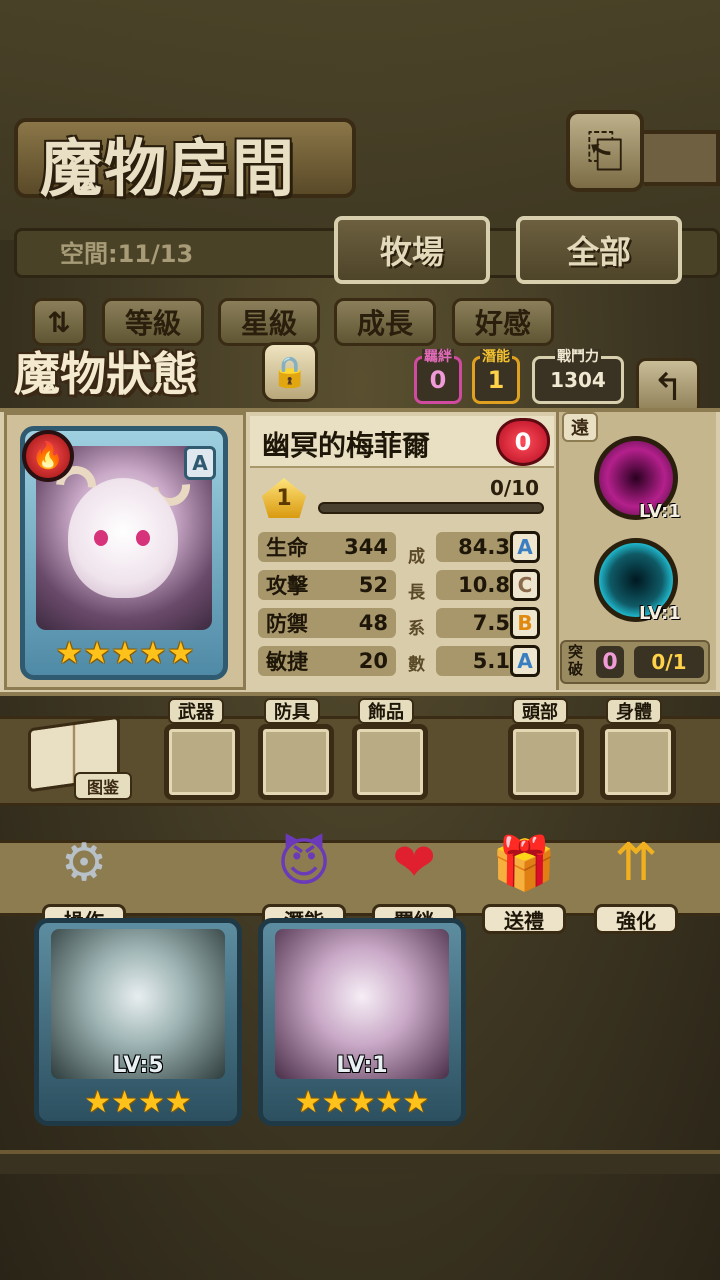 This screenshot has width=720, height=1280. I want to click on growth-char: 系, so click(416, 629).